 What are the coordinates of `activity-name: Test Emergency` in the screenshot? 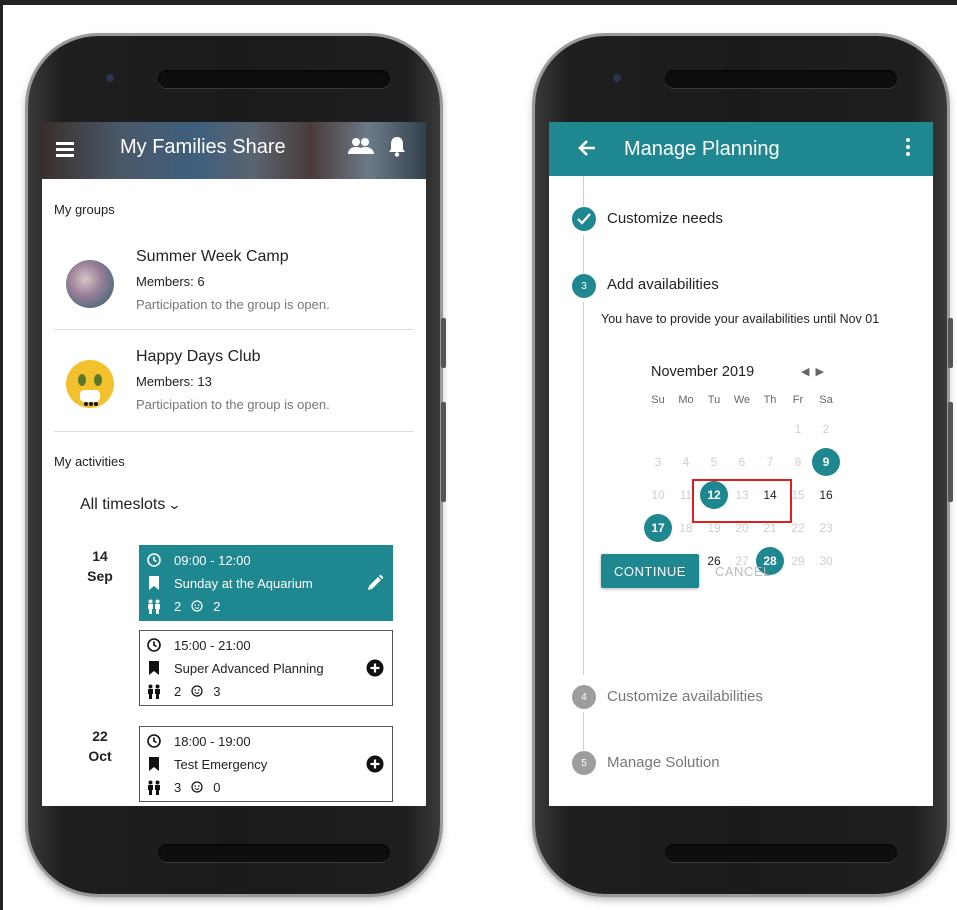 It's located at (221, 764).